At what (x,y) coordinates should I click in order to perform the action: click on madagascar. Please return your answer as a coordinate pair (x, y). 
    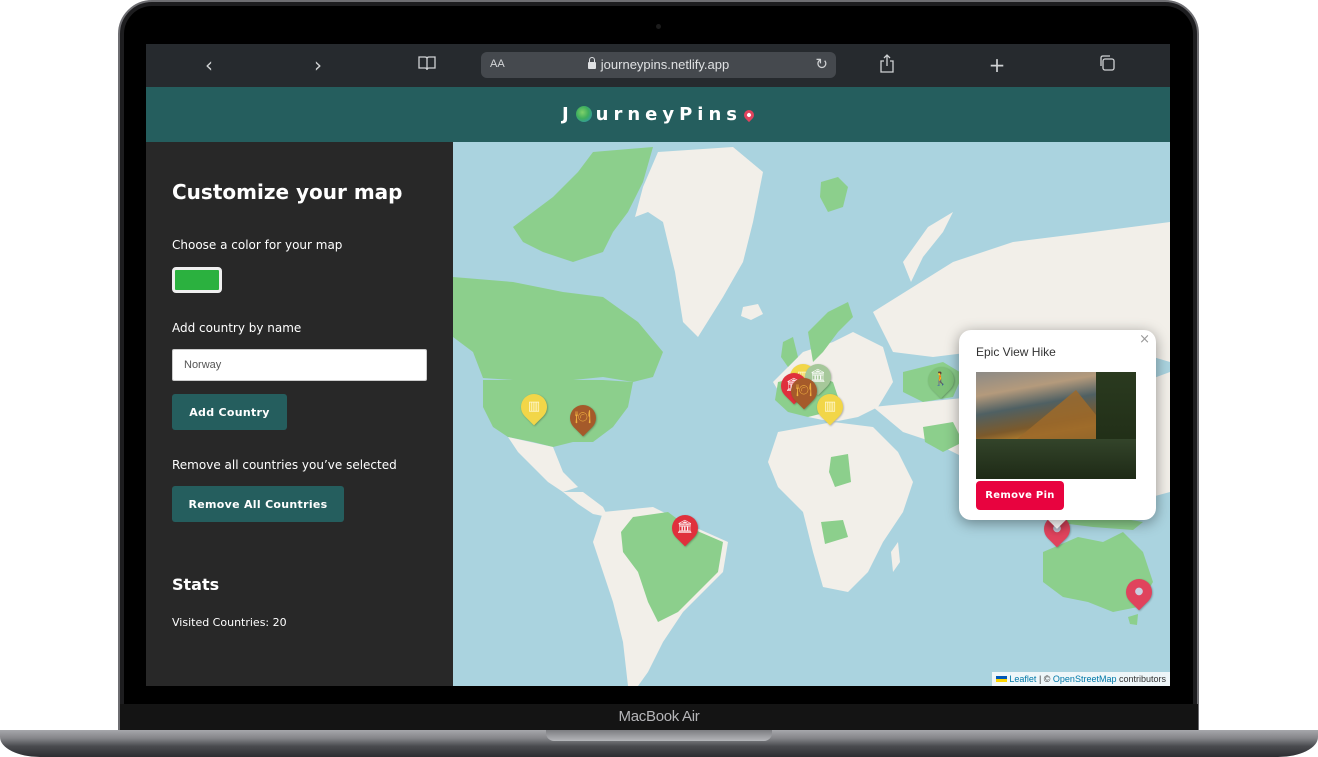
    Looking at the image, I should click on (895, 557).